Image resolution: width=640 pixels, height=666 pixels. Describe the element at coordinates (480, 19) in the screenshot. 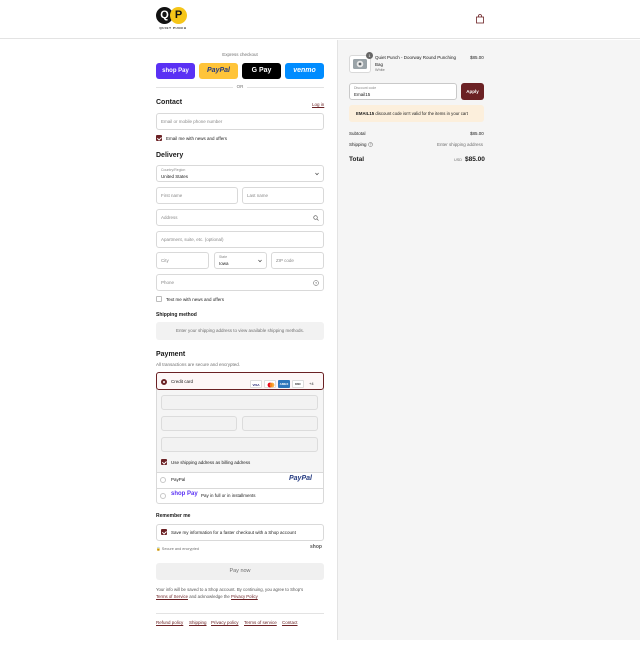

I see `shopping-bag-icon` at that location.